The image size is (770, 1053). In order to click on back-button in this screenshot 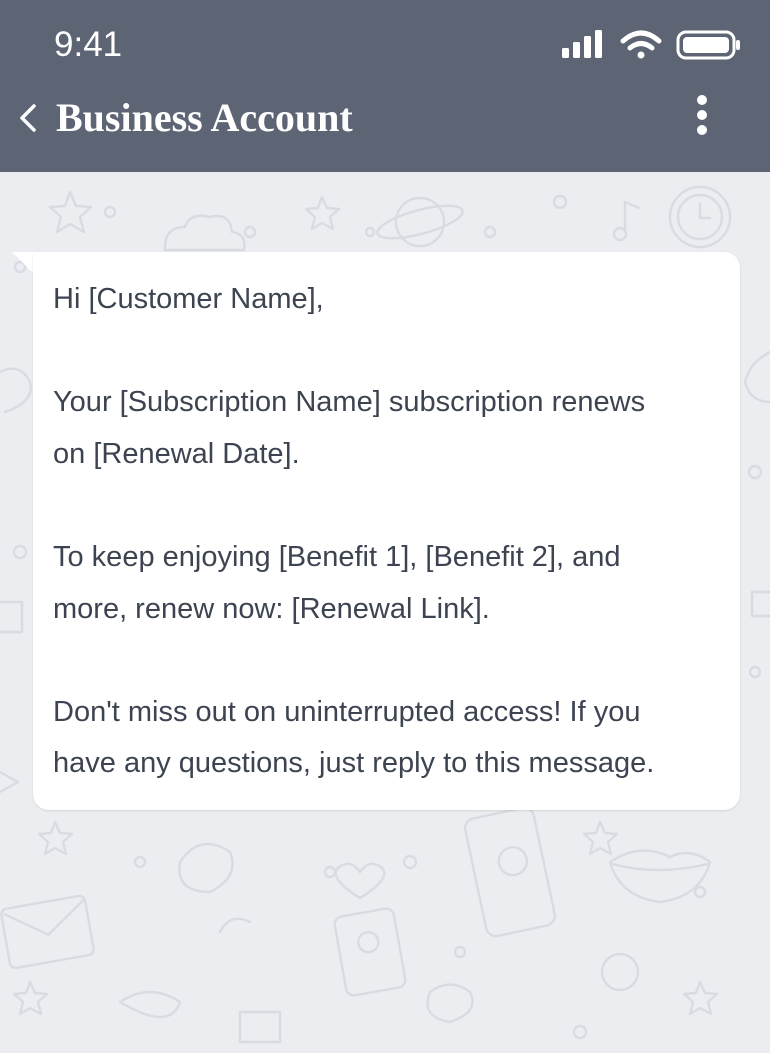, I will do `click(27, 118)`.